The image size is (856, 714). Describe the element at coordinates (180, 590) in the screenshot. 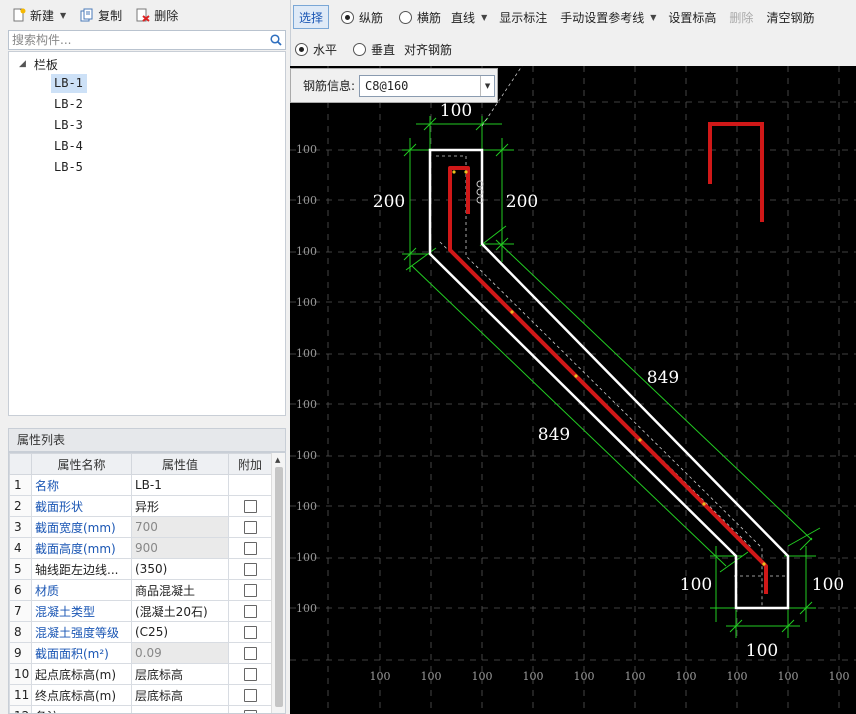

I see `property-value: 商品混凝土` at that location.